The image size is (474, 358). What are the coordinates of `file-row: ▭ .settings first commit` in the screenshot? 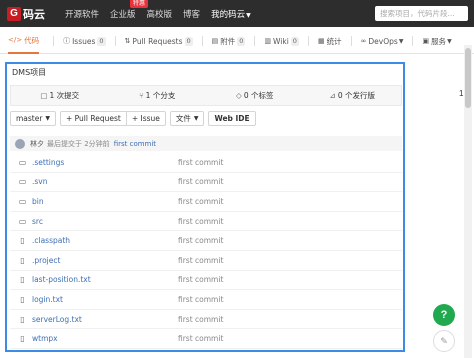 It's located at (206, 163).